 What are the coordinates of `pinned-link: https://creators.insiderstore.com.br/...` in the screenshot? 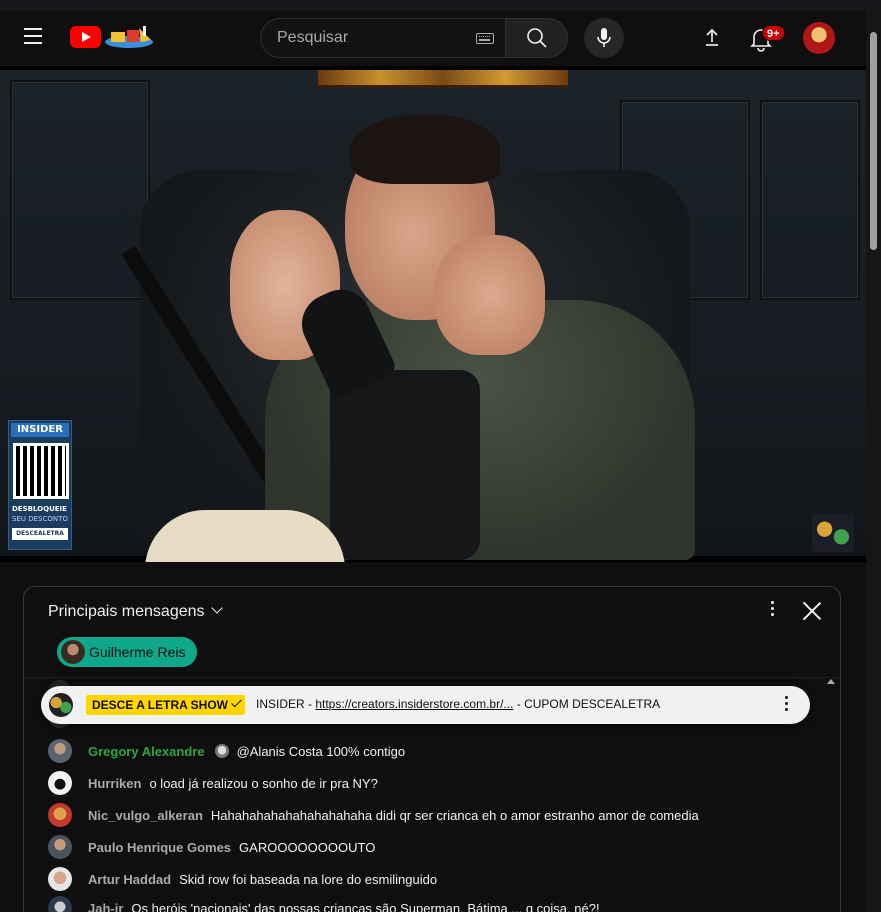 It's located at (414, 704).